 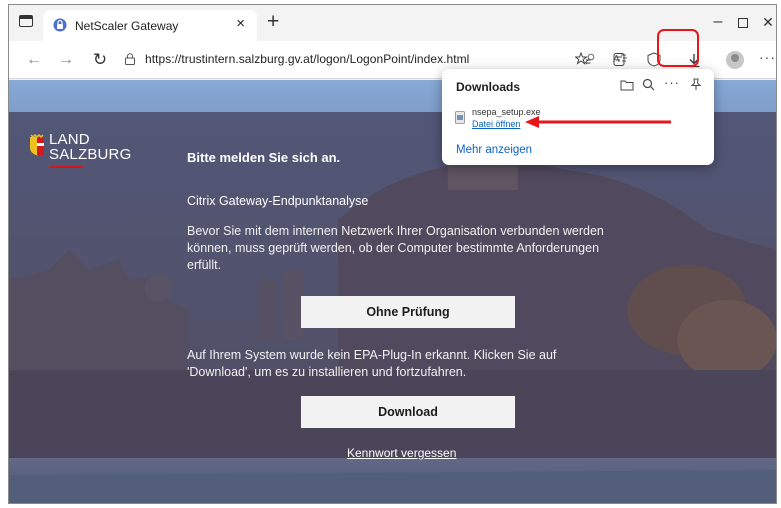 What do you see at coordinates (743, 23) in the screenshot?
I see `maximize-icon` at bounding box center [743, 23].